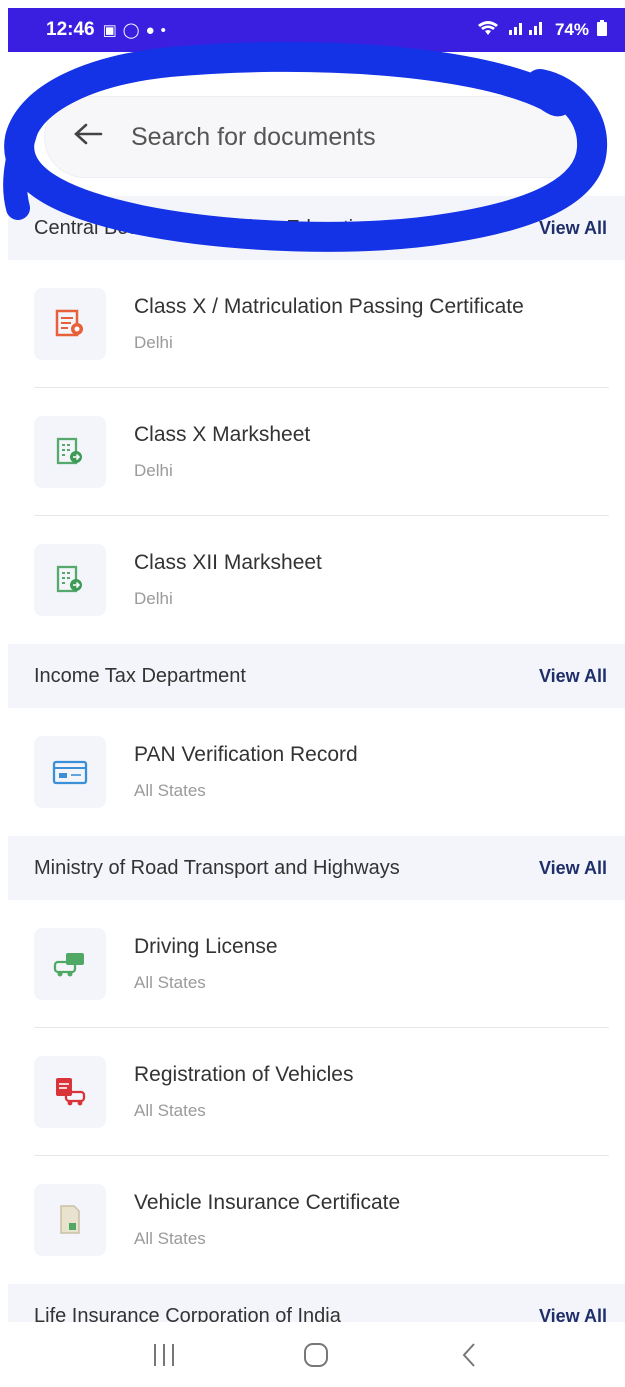 This screenshot has height=1387, width=625. I want to click on document-name: Vehicle Insurance Certificate, so click(267, 1202).